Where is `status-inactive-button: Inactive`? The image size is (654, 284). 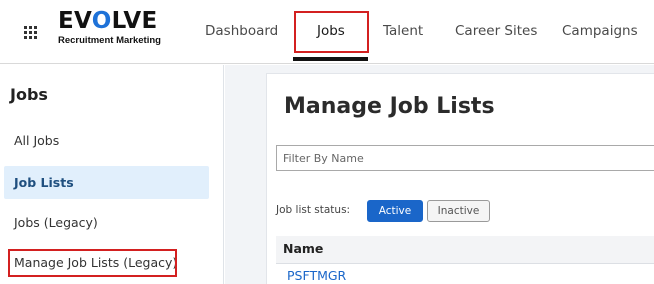 status-inactive-button: Inactive is located at coordinates (458, 211).